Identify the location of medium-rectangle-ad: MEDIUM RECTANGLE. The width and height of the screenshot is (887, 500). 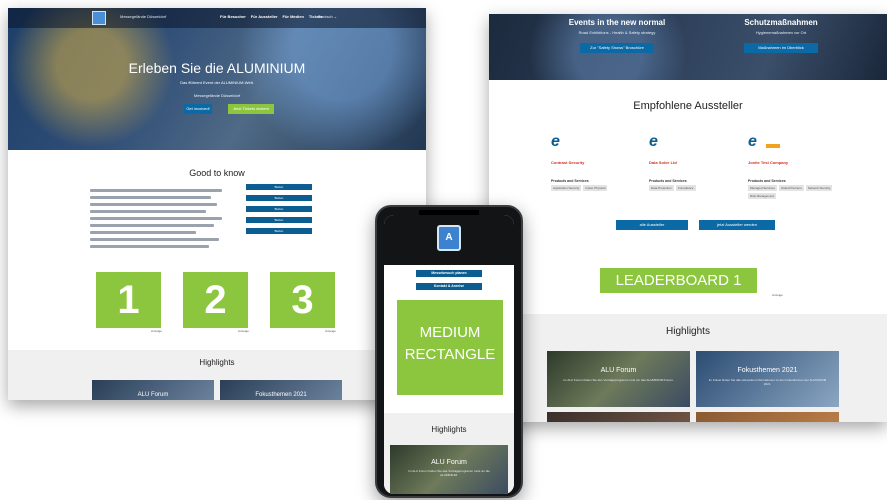
(450, 347).